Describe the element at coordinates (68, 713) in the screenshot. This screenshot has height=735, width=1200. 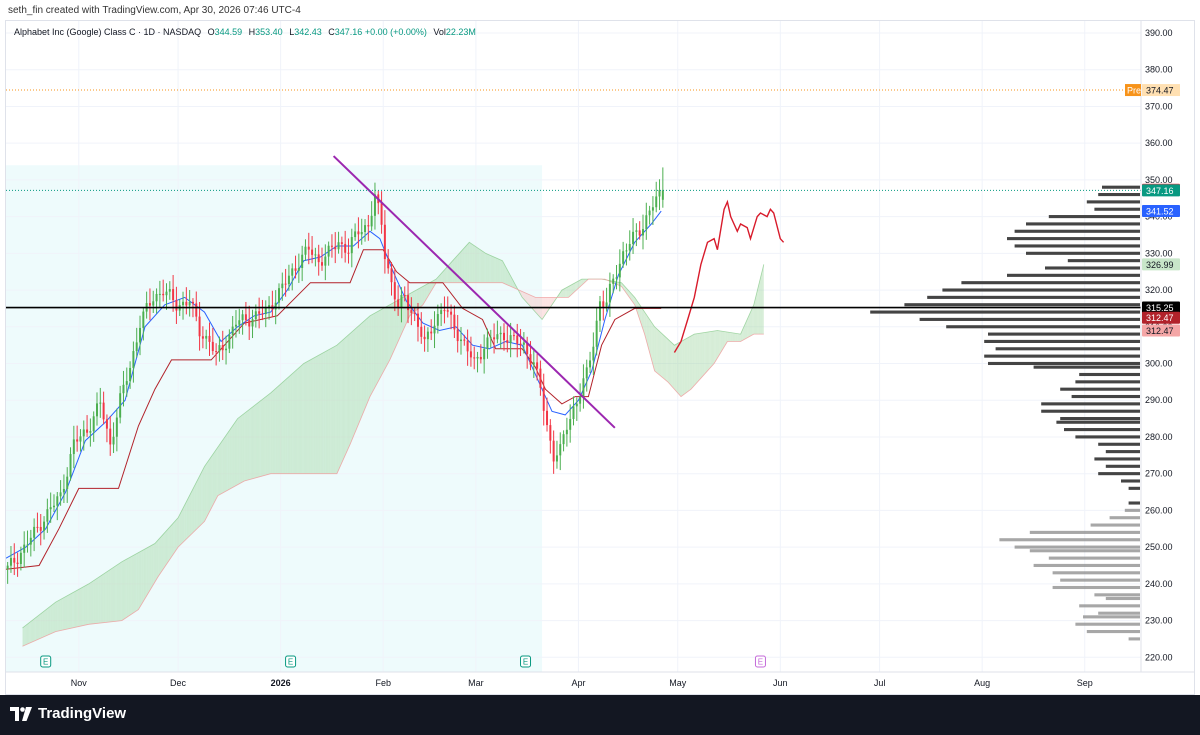
I see `tradingview-logo: TradingView` at that location.